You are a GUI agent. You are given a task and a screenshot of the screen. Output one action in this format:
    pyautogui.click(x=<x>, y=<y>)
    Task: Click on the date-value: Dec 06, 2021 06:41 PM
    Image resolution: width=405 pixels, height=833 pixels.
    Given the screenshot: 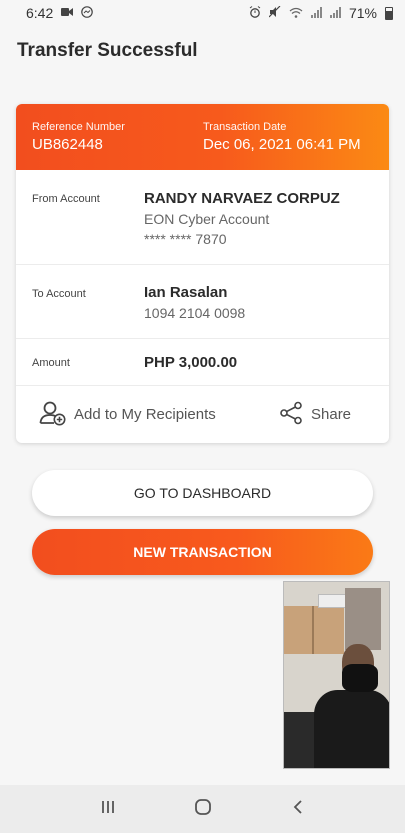 What is the action you would take?
    pyautogui.click(x=282, y=144)
    